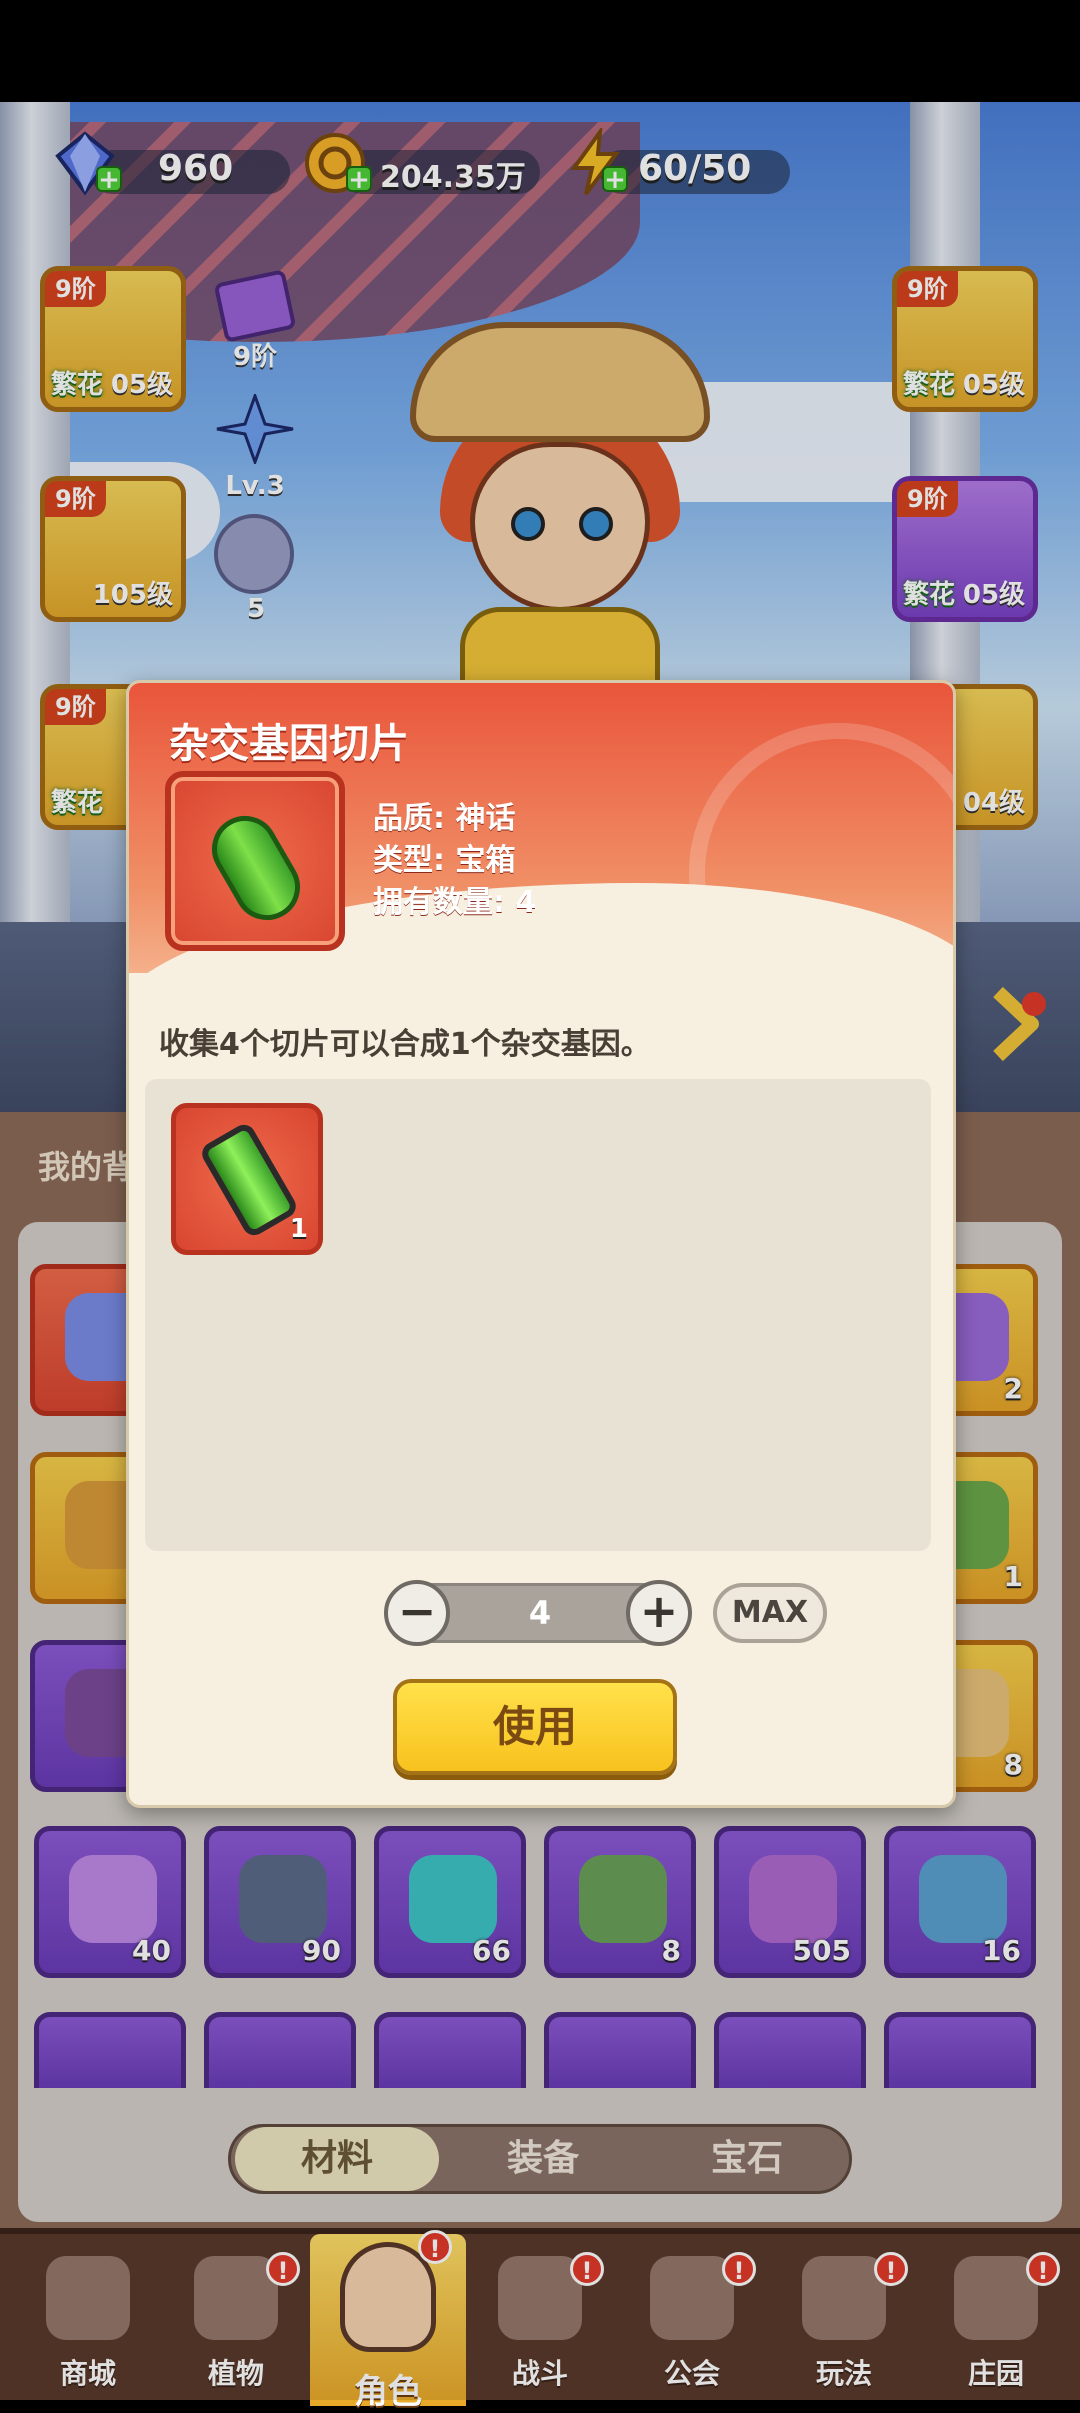 This screenshot has width=1080, height=2413. What do you see at coordinates (405, 1044) in the screenshot?
I see `item-description: 收集4个切片可以合成1个杂交基因。` at bounding box center [405, 1044].